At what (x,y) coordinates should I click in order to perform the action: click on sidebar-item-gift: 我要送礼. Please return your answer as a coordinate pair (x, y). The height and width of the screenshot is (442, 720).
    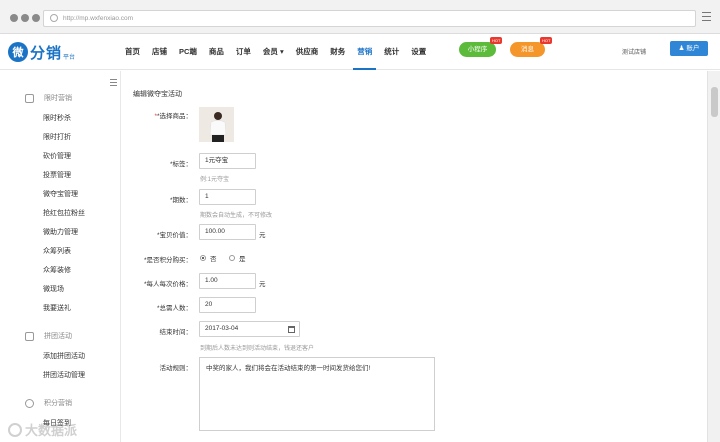
    Looking at the image, I should click on (57, 308).